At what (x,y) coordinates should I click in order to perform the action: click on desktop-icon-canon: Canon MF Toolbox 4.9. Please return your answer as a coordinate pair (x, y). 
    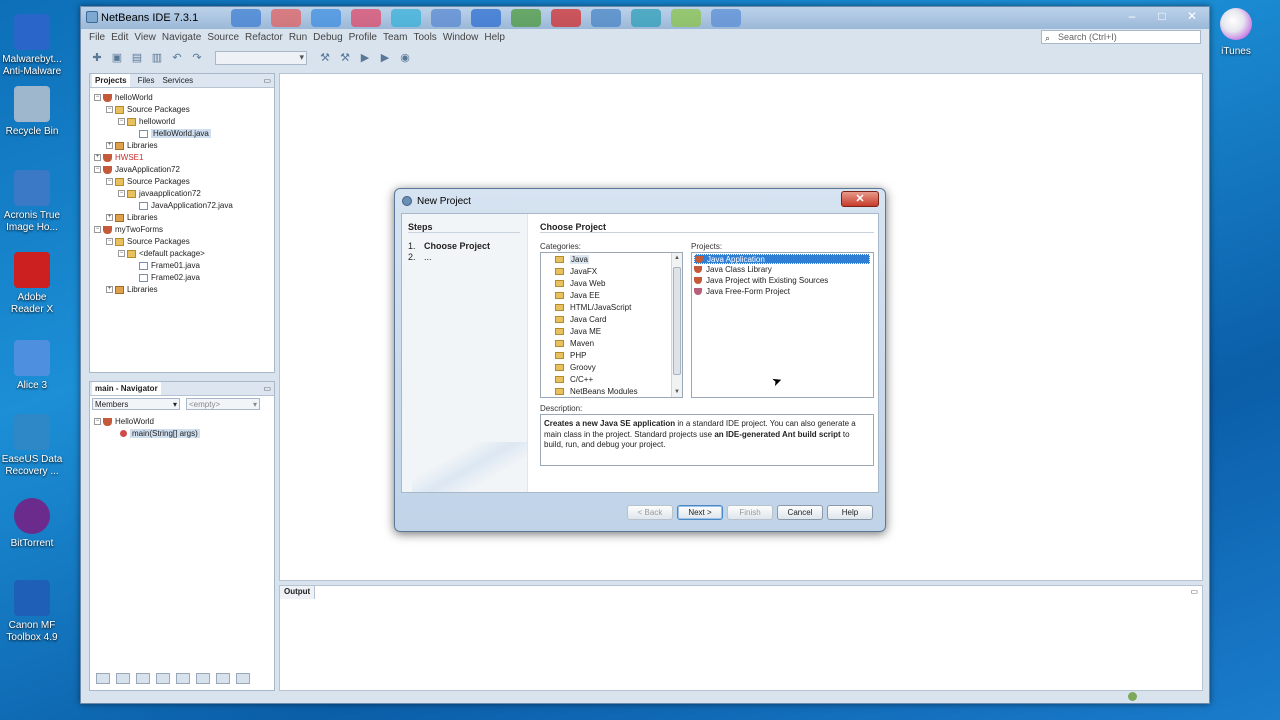
    Looking at the image, I should click on (32, 612).